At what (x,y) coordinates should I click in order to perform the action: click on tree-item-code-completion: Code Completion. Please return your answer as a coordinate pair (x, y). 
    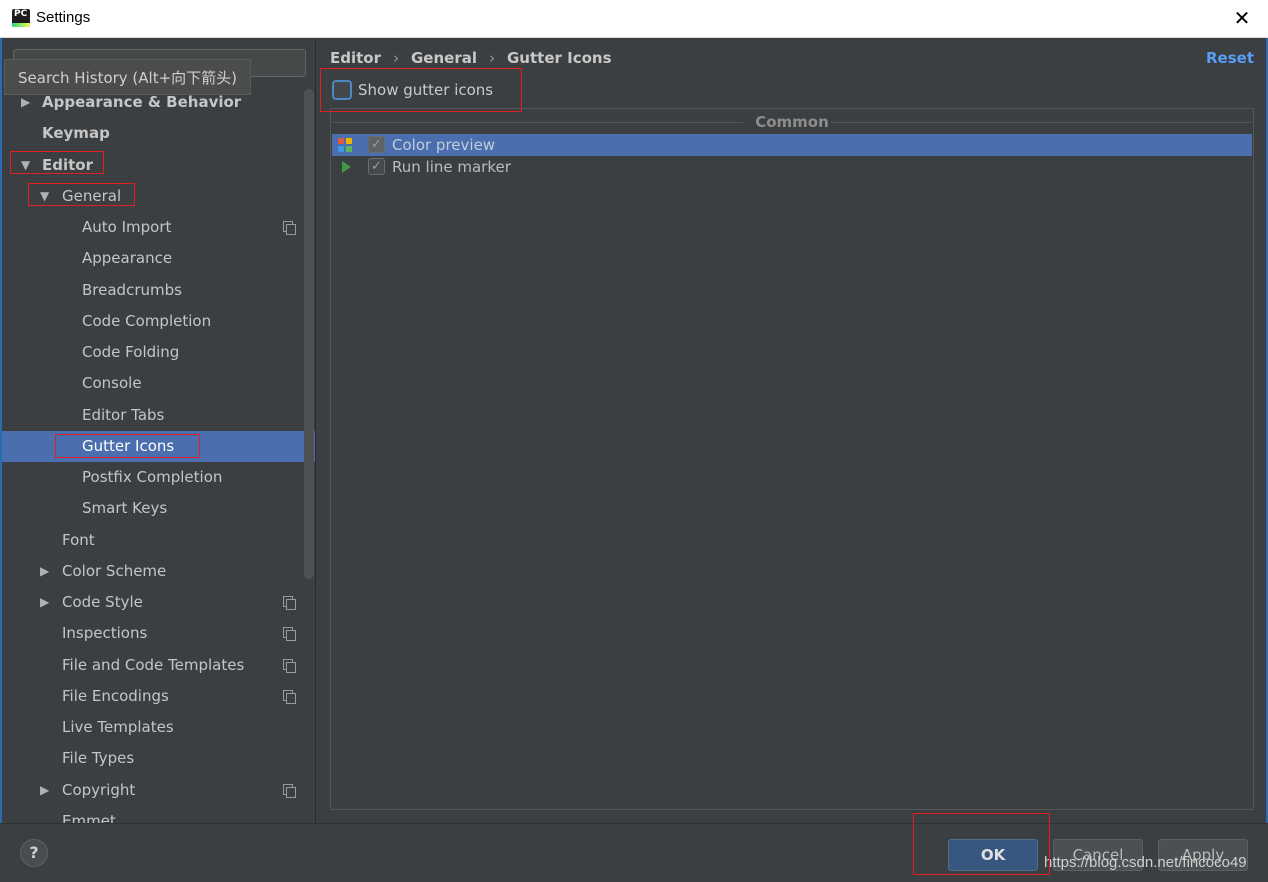
    Looking at the image, I should click on (158, 321).